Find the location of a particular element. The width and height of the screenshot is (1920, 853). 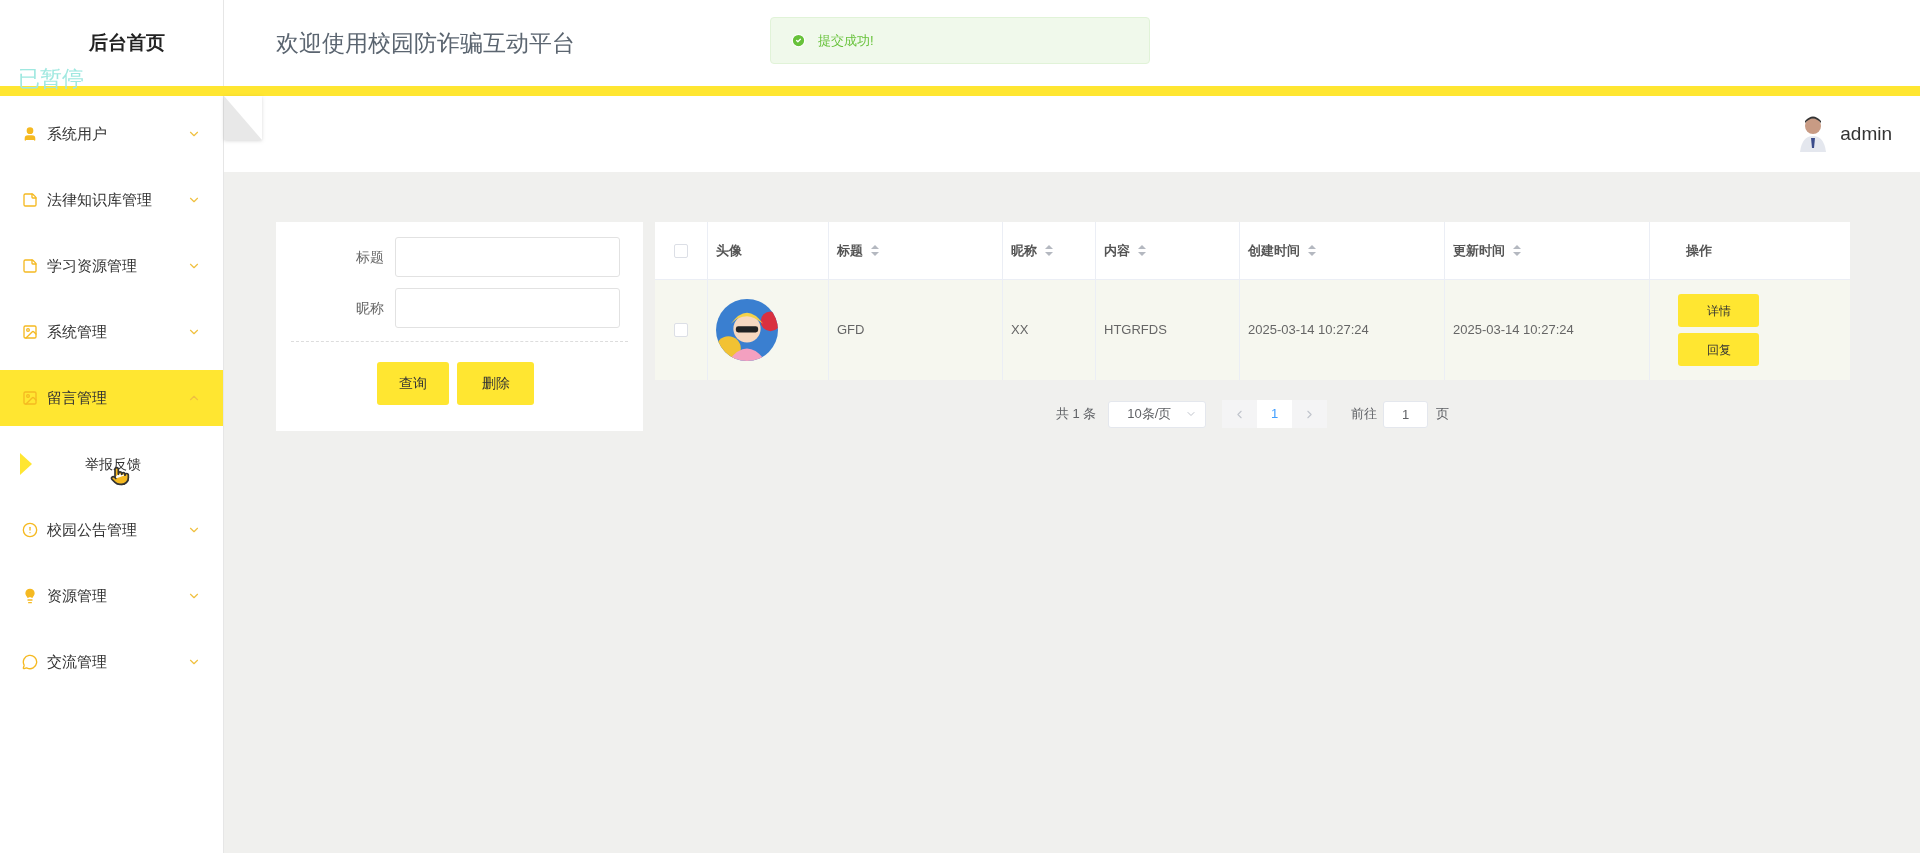

sidebar-item: 资源管理 is located at coordinates (111, 596).